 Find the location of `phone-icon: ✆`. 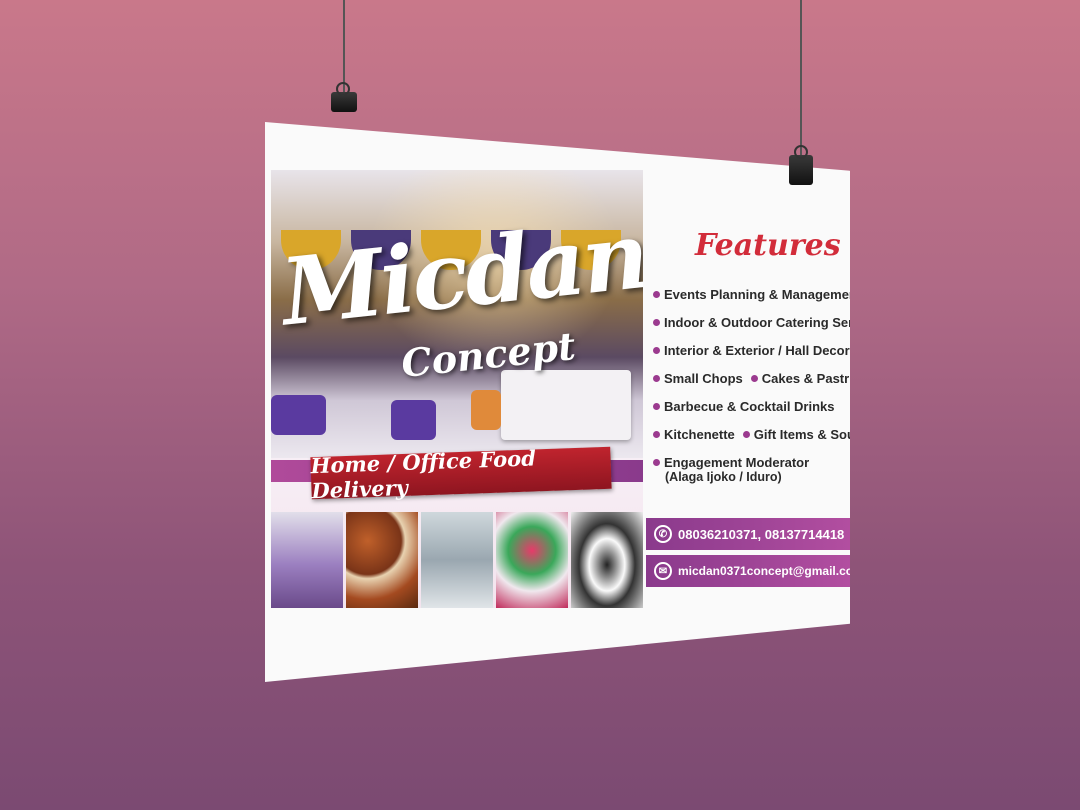

phone-icon: ✆ is located at coordinates (663, 534).